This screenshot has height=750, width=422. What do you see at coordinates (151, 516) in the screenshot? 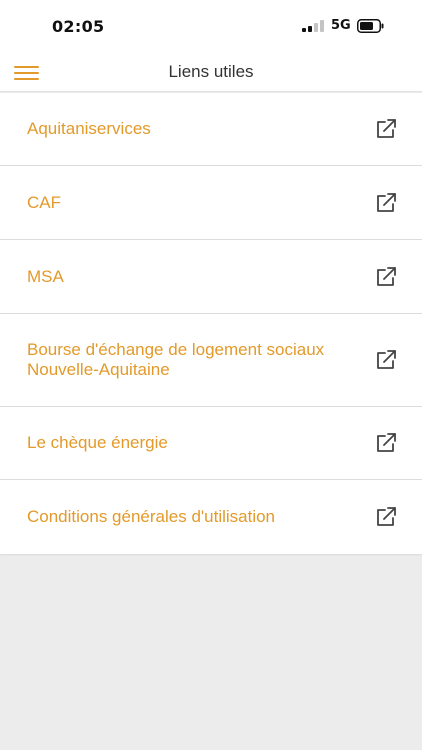
I see `link-label: Conditions générales d'utilisation` at bounding box center [151, 516].